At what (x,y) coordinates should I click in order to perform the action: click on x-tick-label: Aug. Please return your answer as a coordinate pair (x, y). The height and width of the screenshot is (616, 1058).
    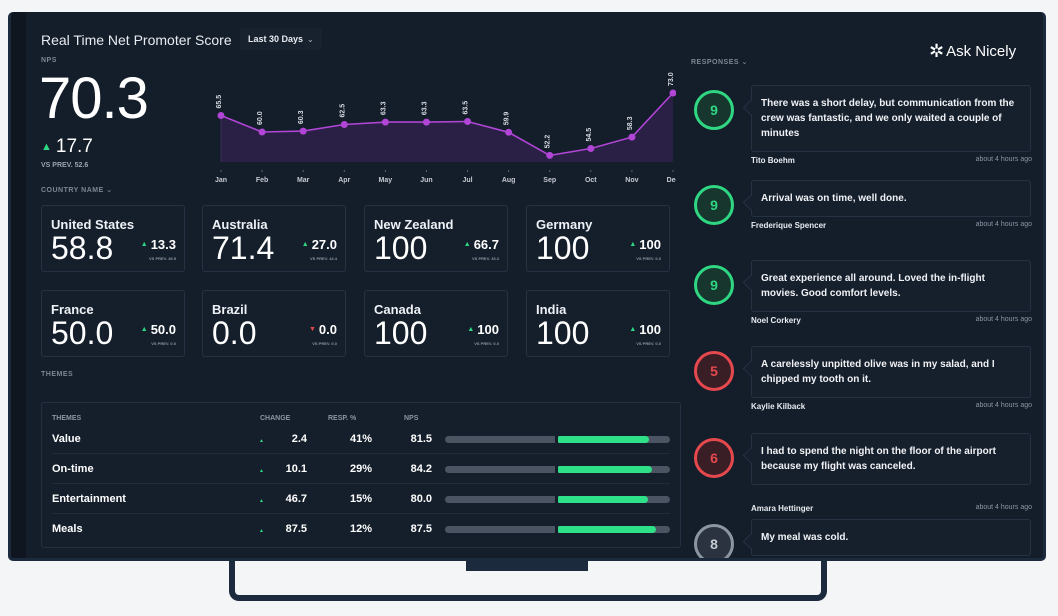
    Looking at the image, I should click on (509, 180).